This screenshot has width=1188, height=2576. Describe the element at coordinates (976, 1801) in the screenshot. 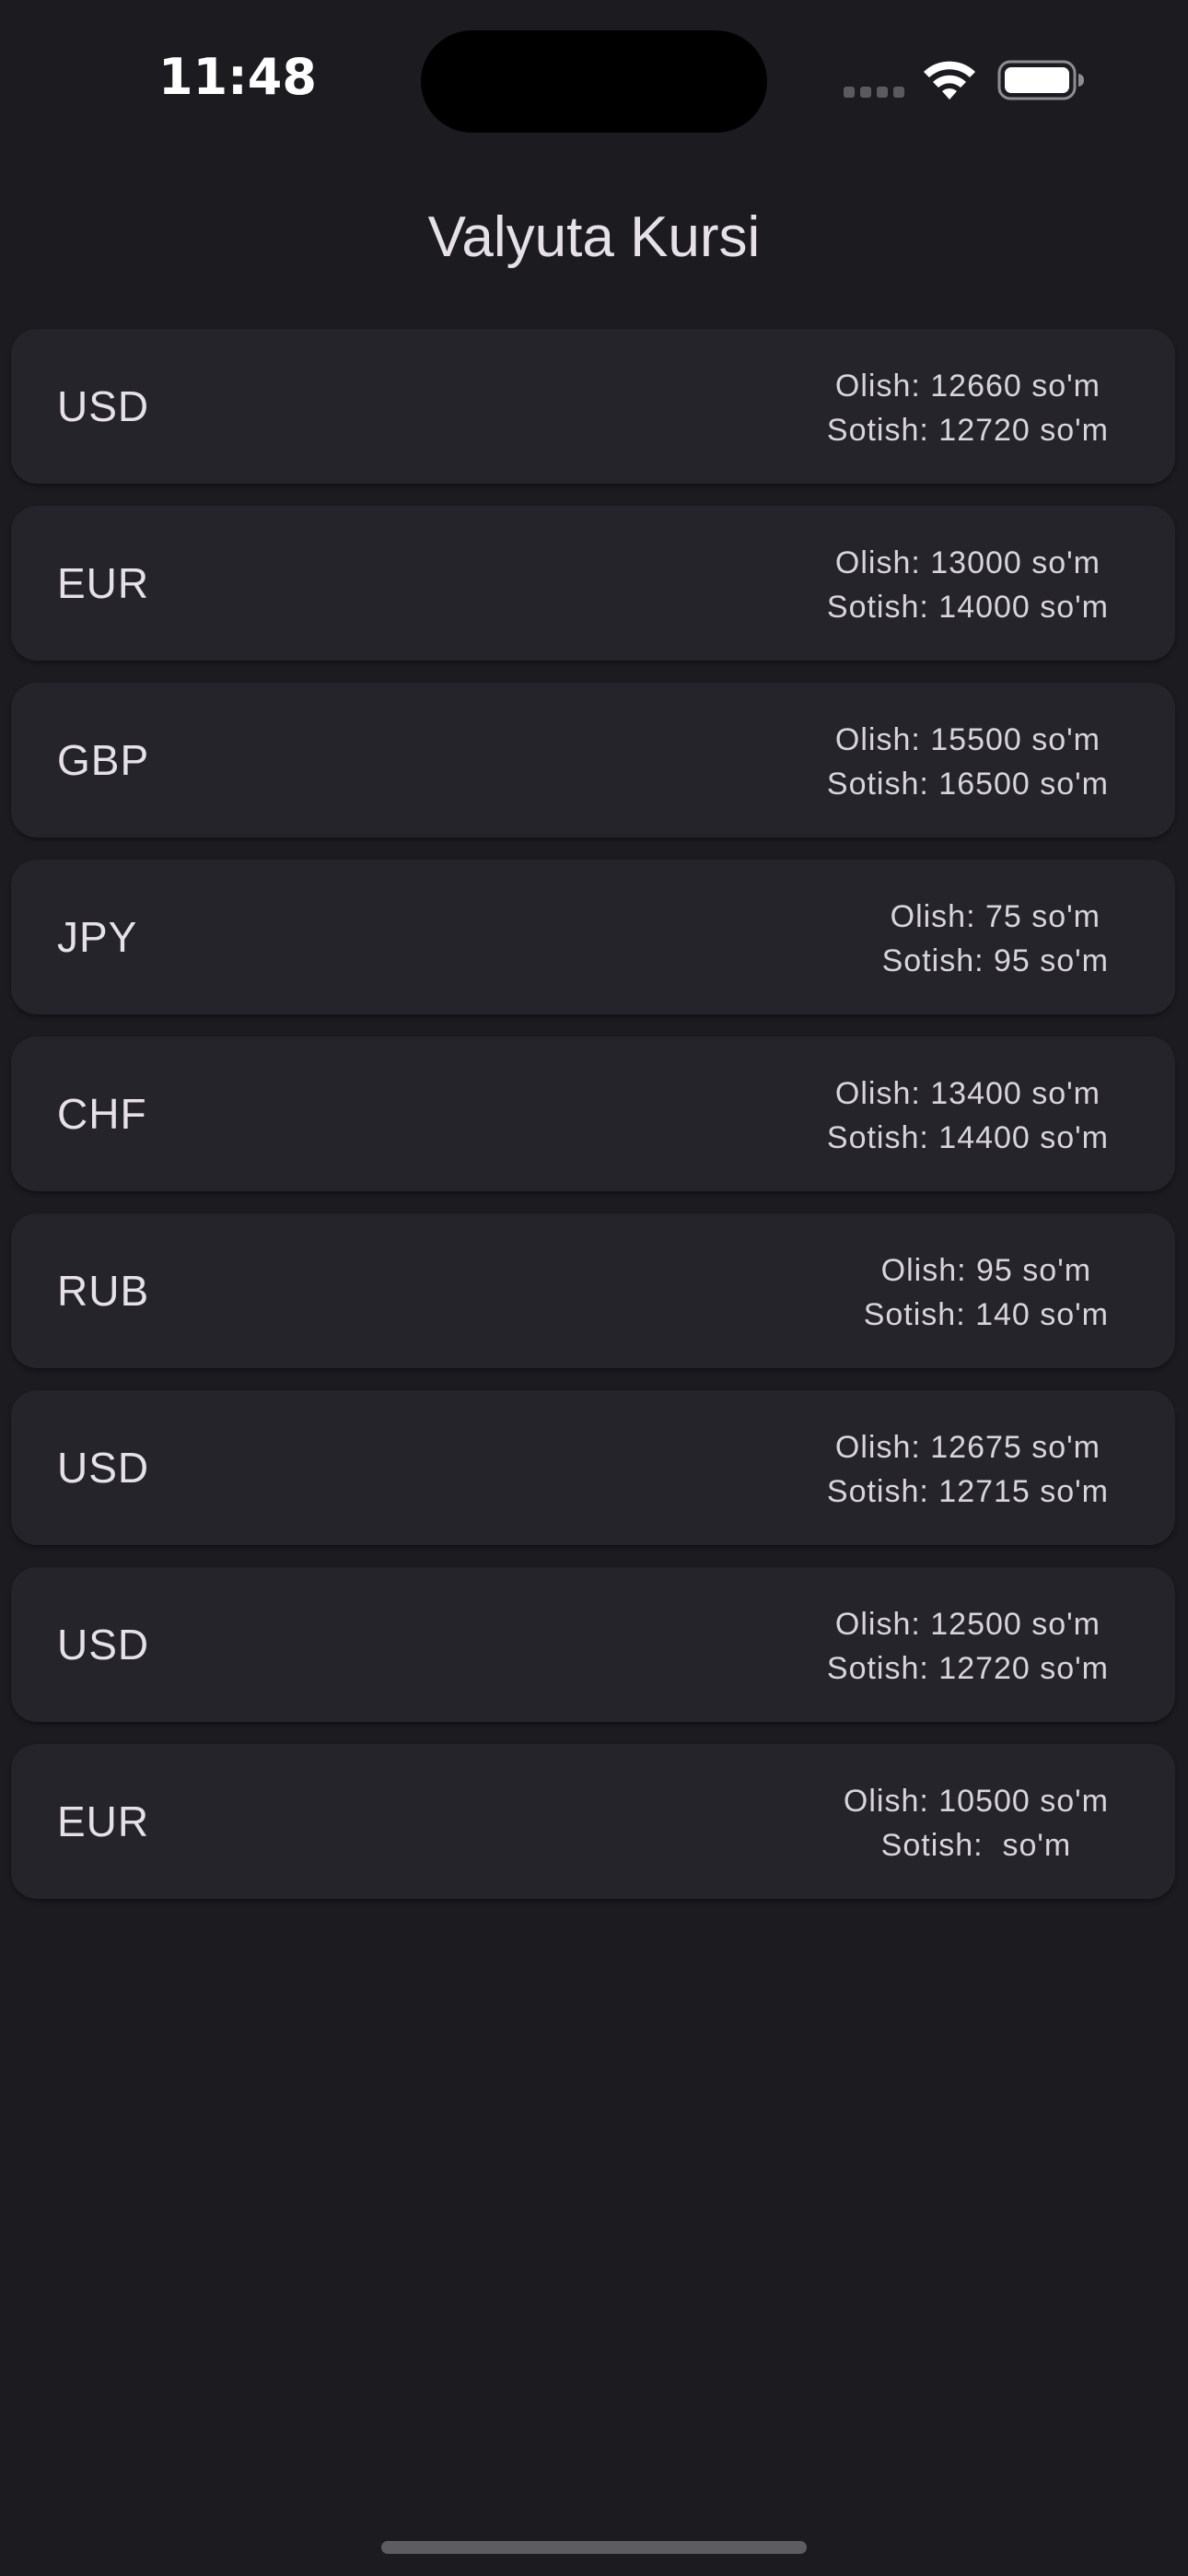

I see `buy-rate: Olish: 10500 so'm` at that location.